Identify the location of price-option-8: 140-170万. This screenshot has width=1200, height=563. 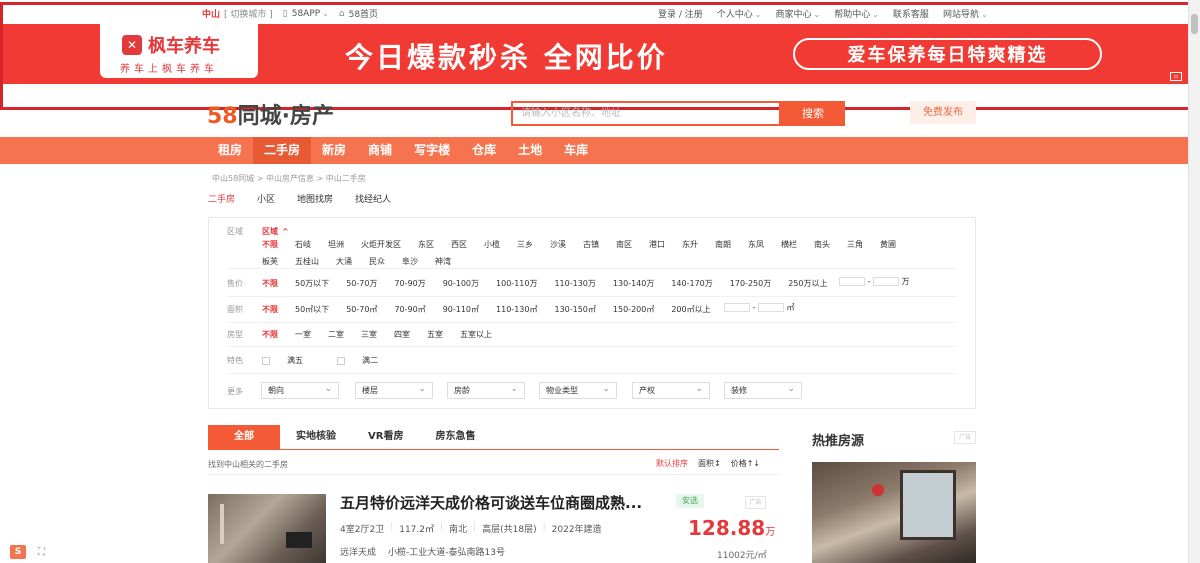
(691, 283).